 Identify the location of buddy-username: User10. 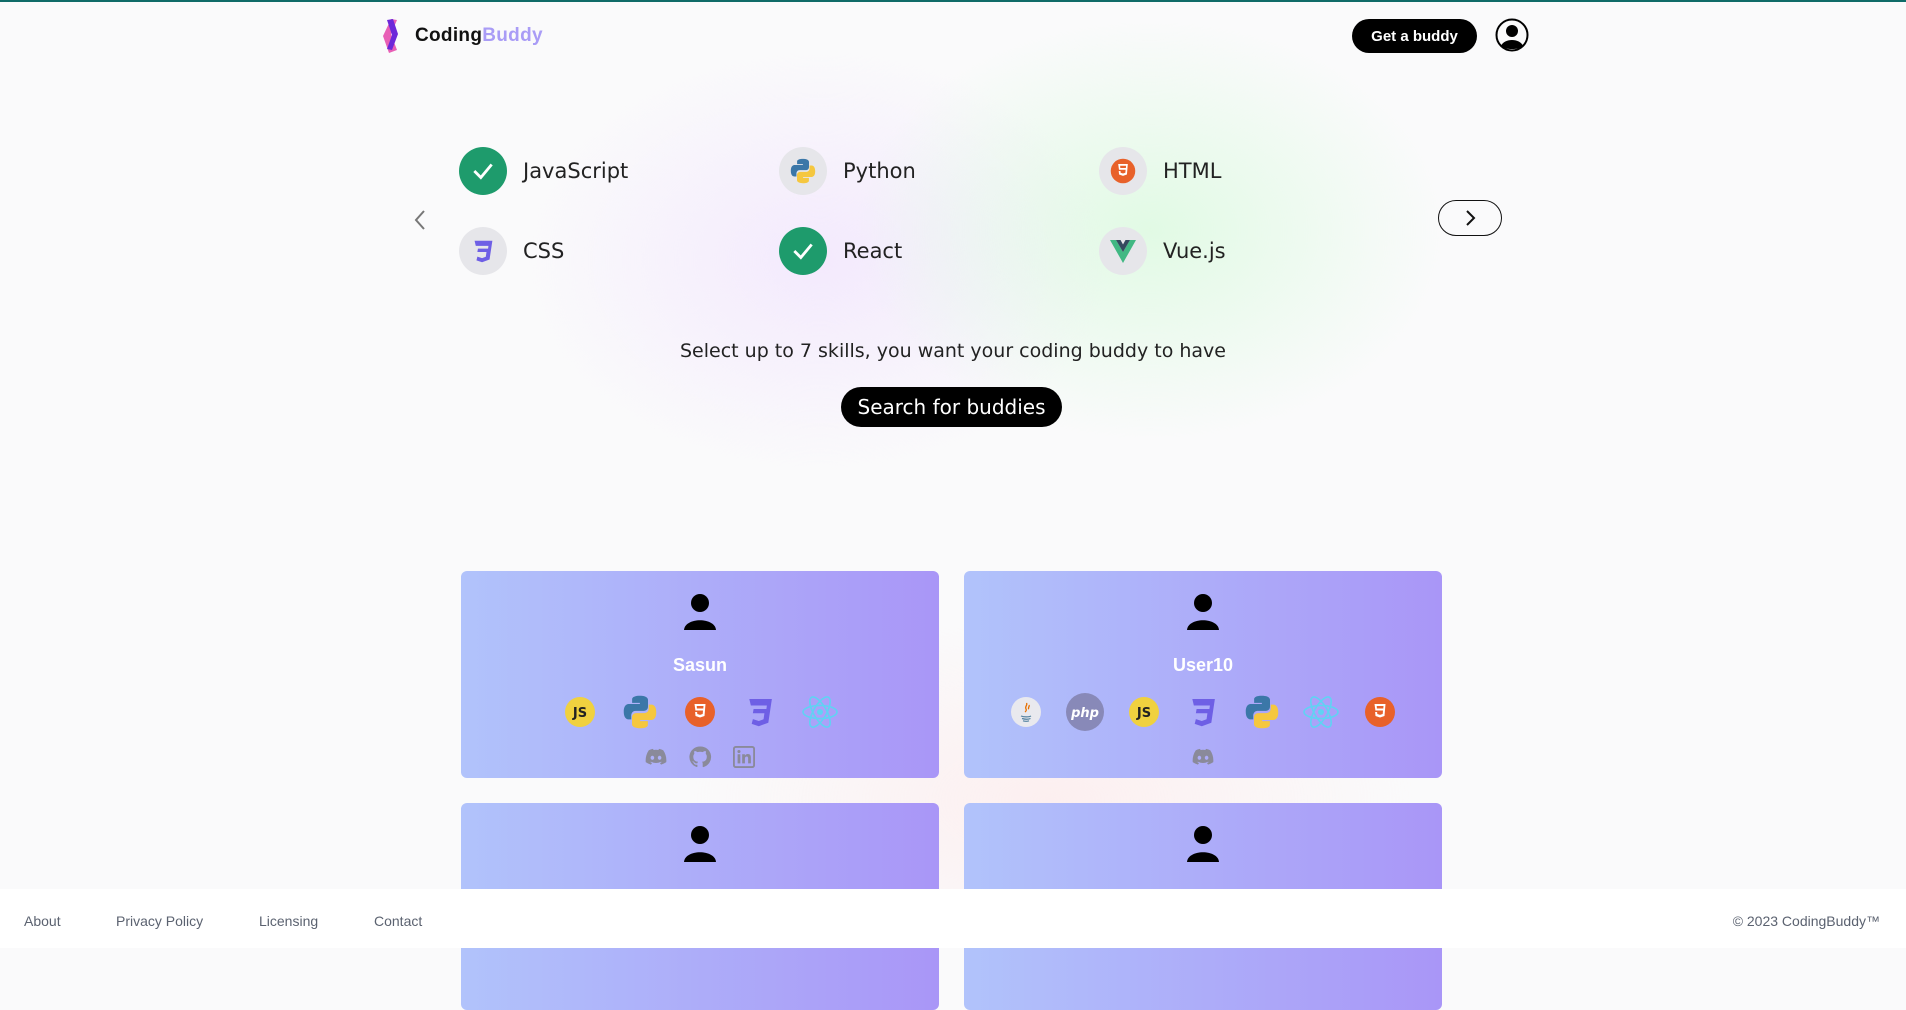
(1203, 665).